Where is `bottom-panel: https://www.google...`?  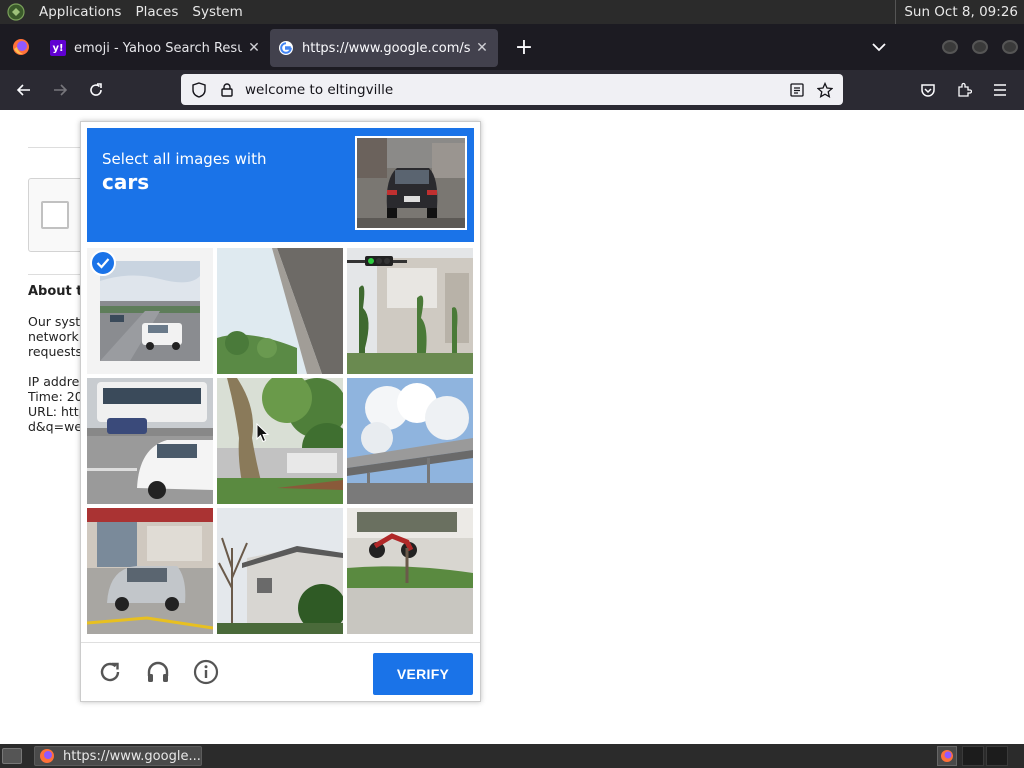
bottom-panel: https://www.google... is located at coordinates (512, 756).